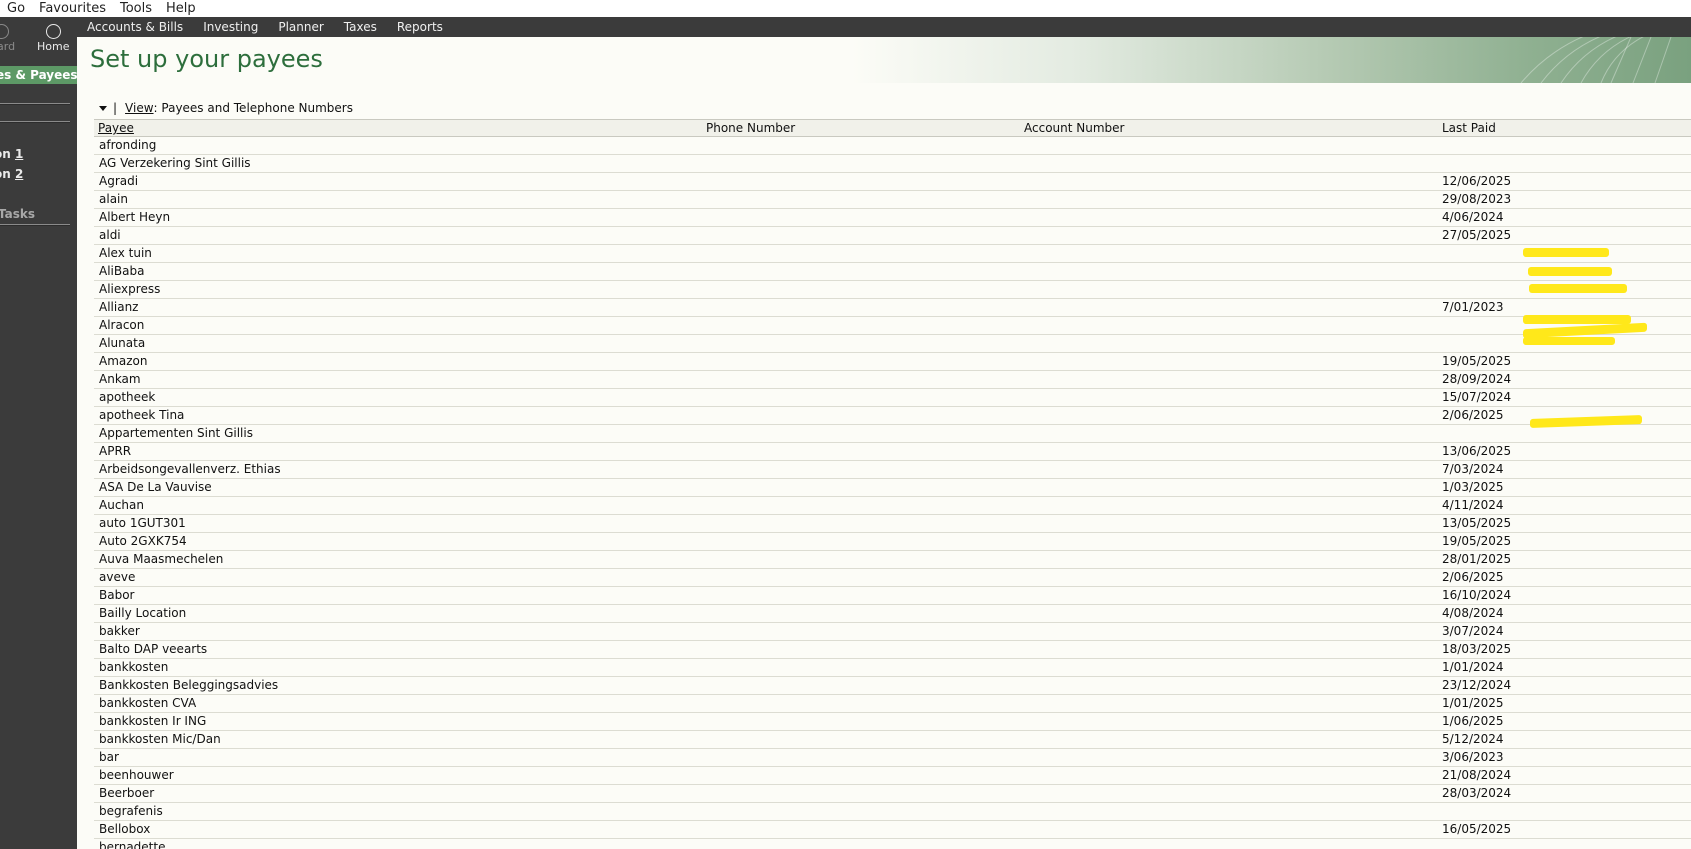  What do you see at coordinates (892, 362) in the screenshot?
I see `table-row: Amazon 19/05/2025` at bounding box center [892, 362].